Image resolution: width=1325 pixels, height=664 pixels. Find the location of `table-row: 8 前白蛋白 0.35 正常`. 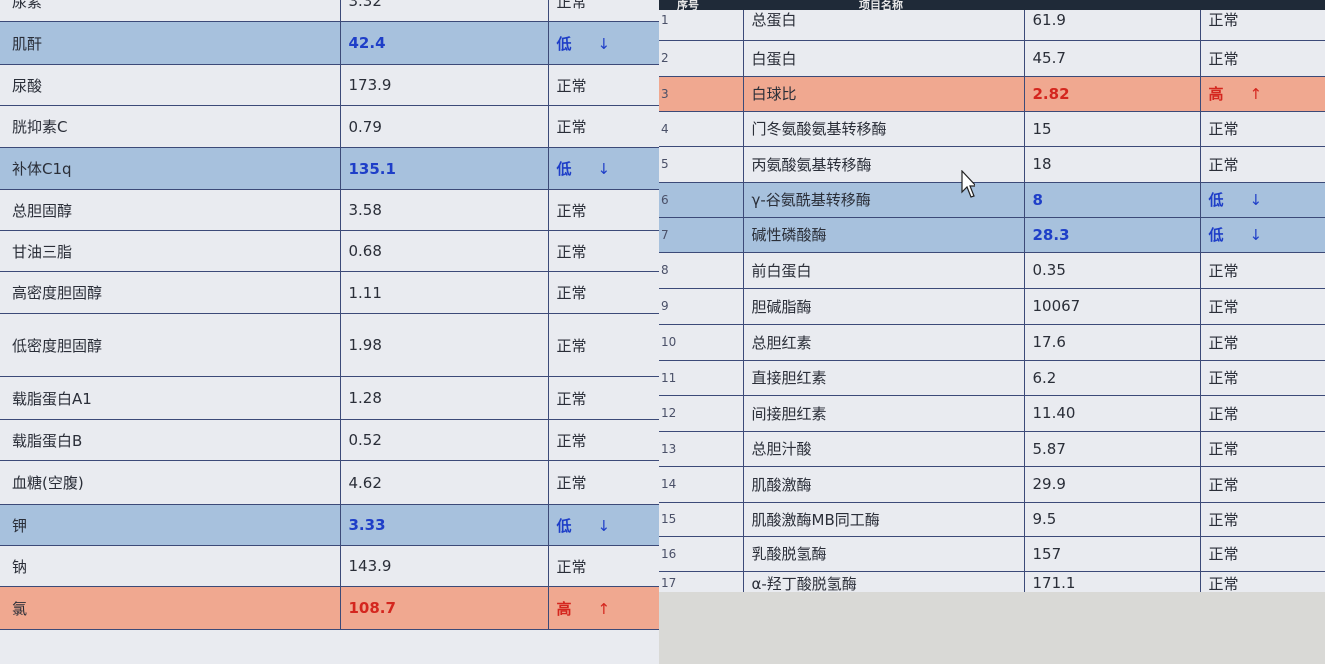

table-row: 8 前白蛋白 0.35 正常 is located at coordinates (992, 270).